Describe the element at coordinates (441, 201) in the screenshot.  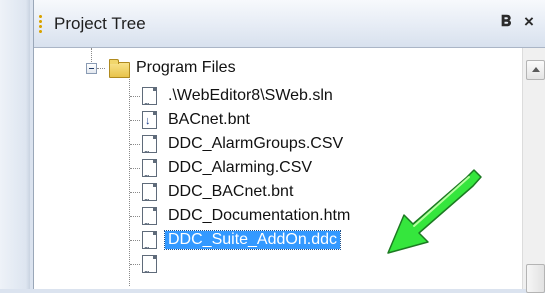
I see `green-arrow-highlight` at that location.